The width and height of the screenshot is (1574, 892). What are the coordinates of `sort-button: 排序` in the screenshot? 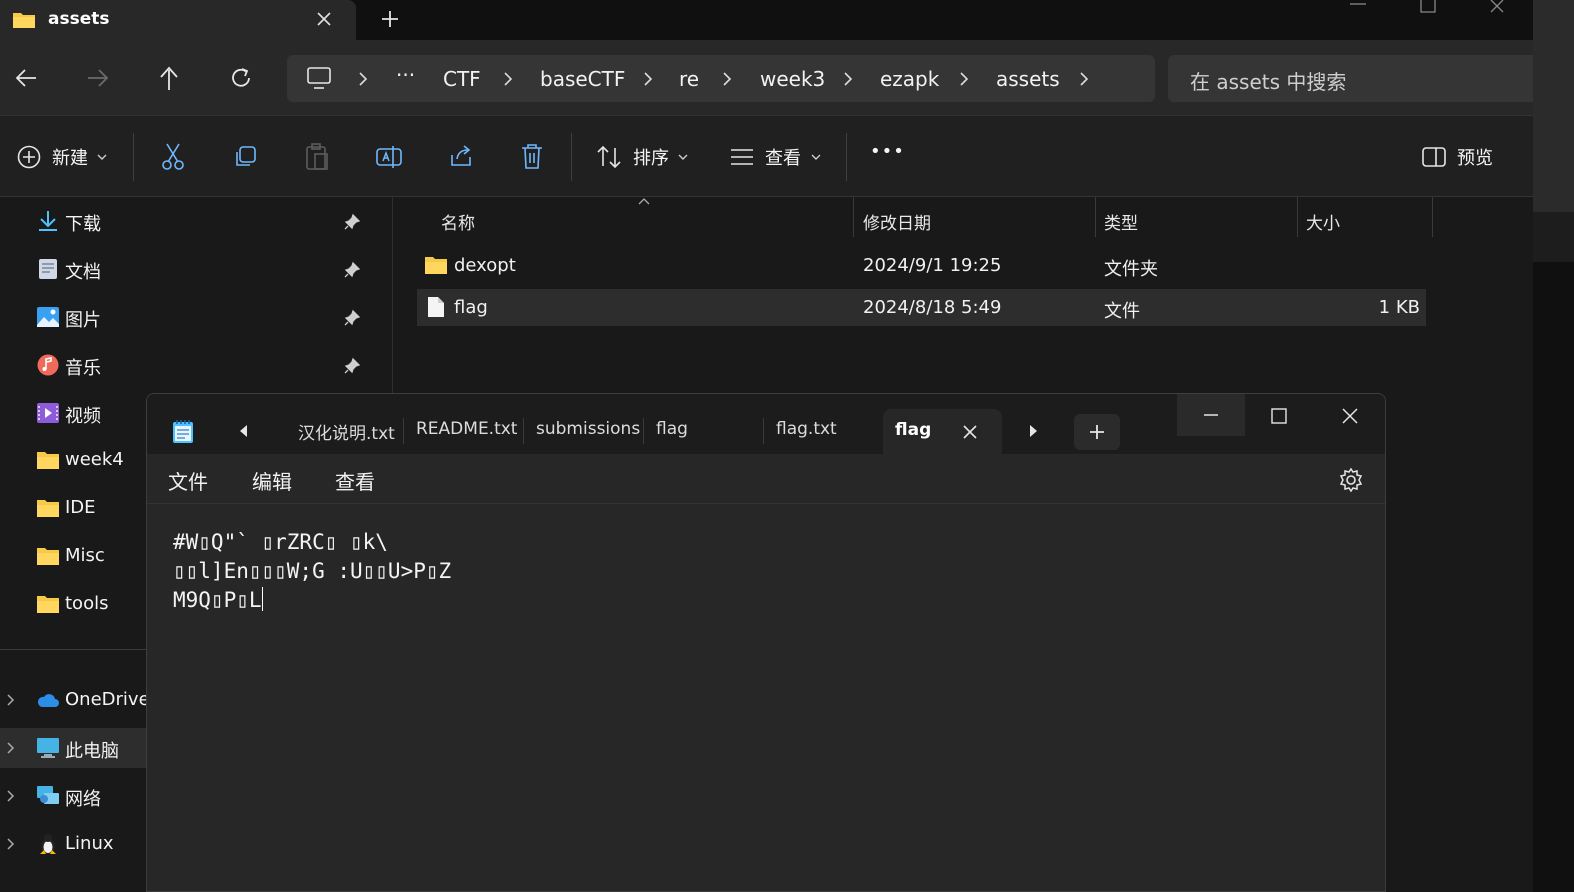 It's located at (651, 157).